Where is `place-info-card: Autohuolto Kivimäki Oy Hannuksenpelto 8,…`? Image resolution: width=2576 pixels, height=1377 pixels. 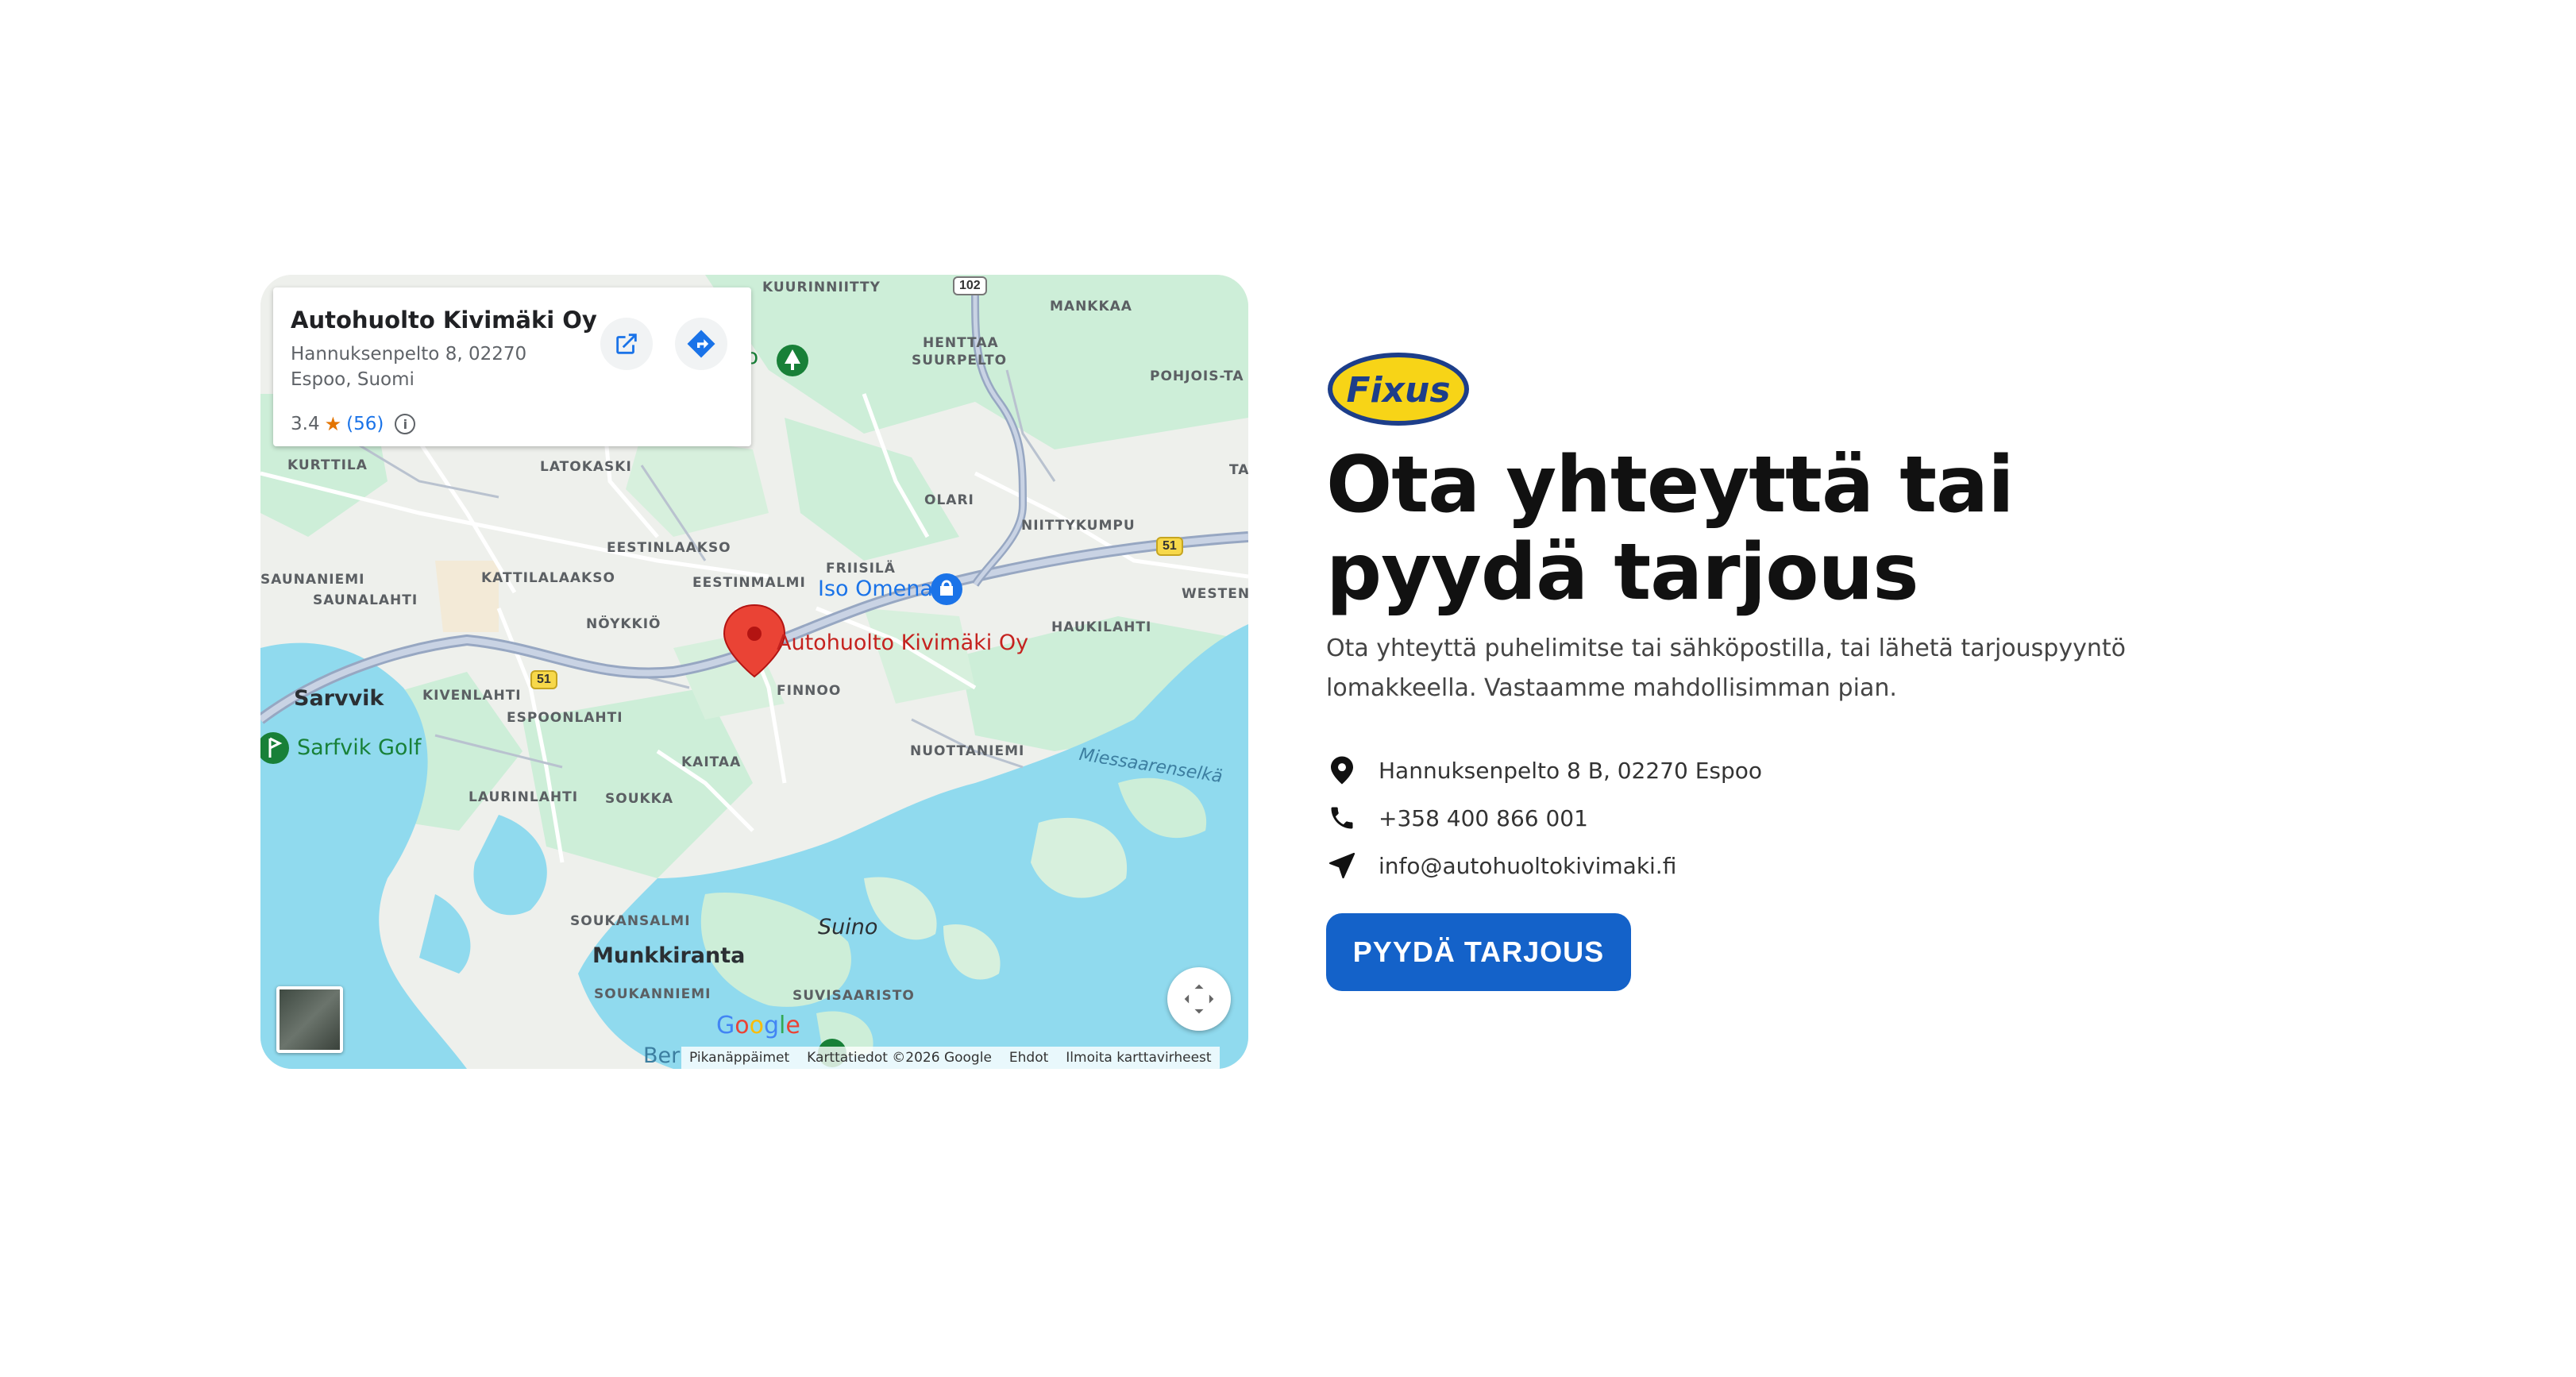
place-info-card: Autohuolto Kivimäki Oy Hannuksenpelto 8,… is located at coordinates (512, 366).